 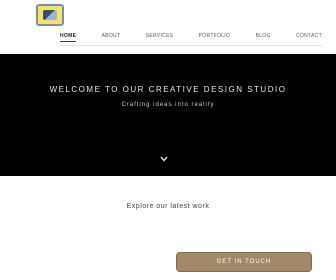 I want to click on nav-item-blog: Blog, so click(x=263, y=37).